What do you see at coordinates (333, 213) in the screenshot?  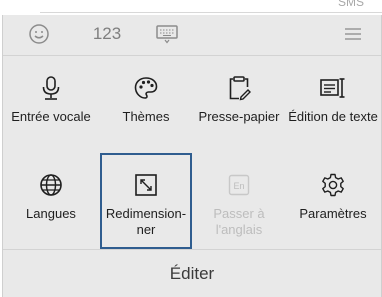 I see `settings-label: Paramètres` at bounding box center [333, 213].